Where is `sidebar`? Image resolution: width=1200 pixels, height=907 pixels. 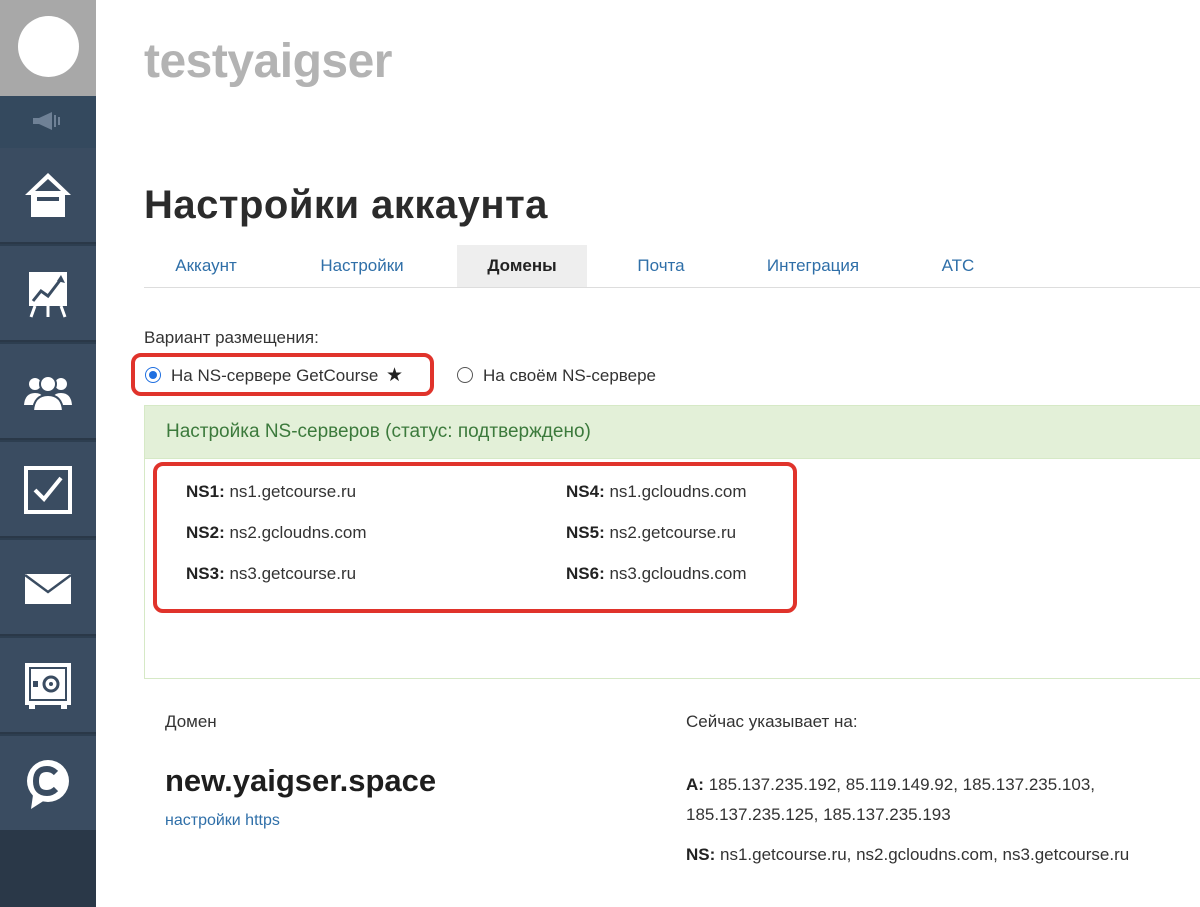
sidebar is located at coordinates (48, 453).